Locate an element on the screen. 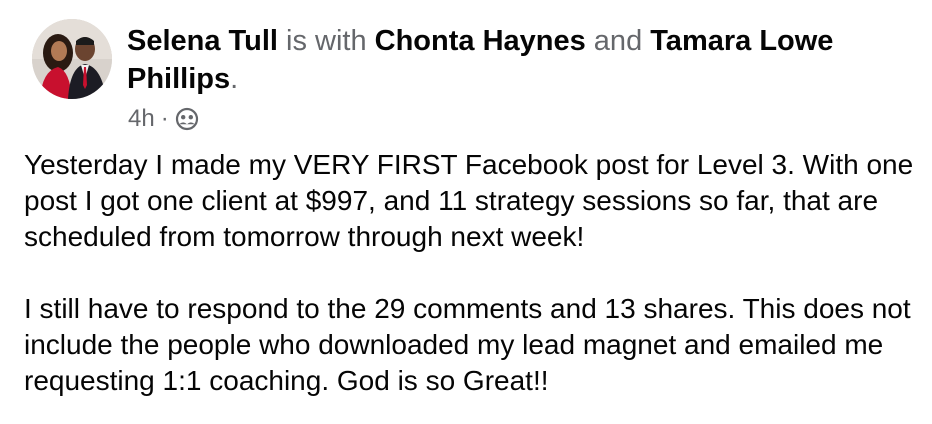 The width and height of the screenshot is (932, 424). and-text: and is located at coordinates (618, 41).